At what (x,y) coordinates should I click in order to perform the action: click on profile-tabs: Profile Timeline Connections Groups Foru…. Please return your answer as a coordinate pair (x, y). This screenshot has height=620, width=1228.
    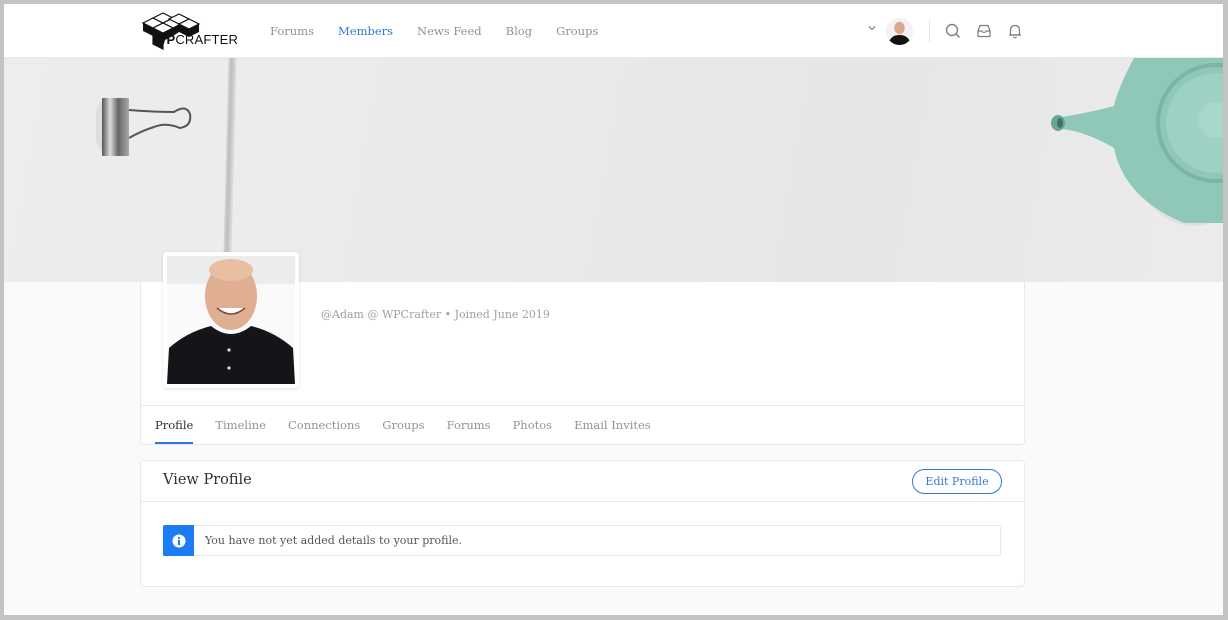
    Looking at the image, I should click on (582, 425).